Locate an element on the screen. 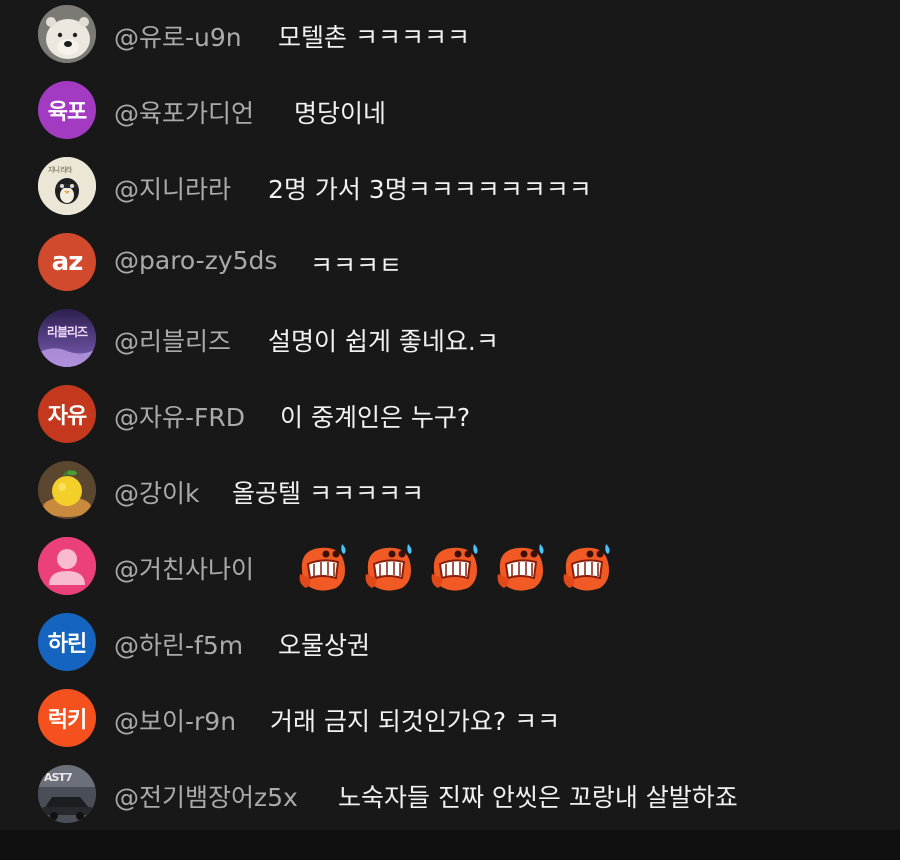 This screenshot has height=860, width=900. avatar: AST7 is located at coordinates (67, 794).